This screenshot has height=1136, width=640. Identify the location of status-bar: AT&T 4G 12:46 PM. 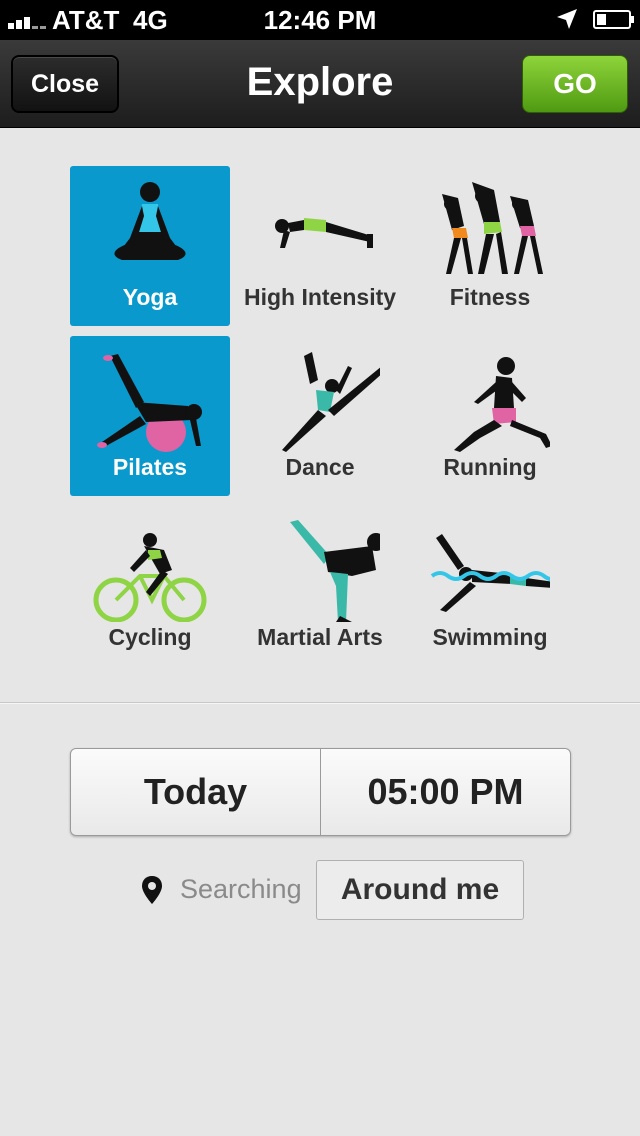
(320, 20).